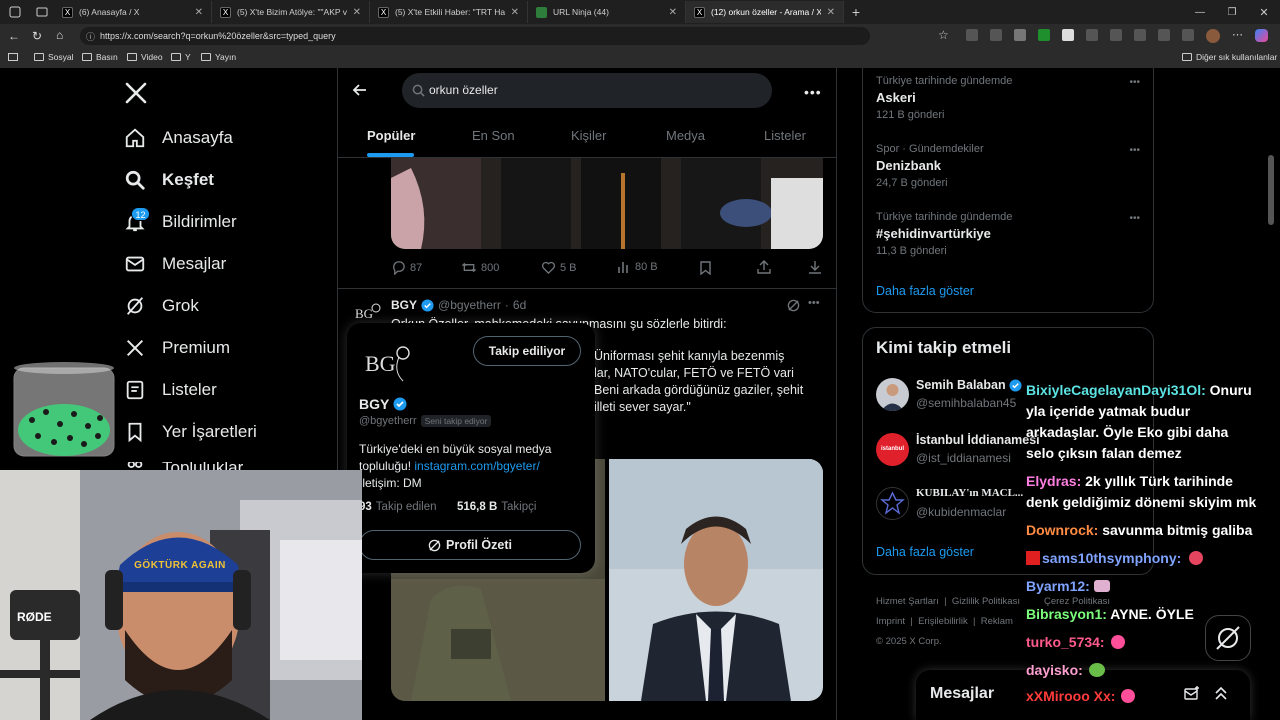  I want to click on favorite-star-icon: ☆, so click(943, 35).